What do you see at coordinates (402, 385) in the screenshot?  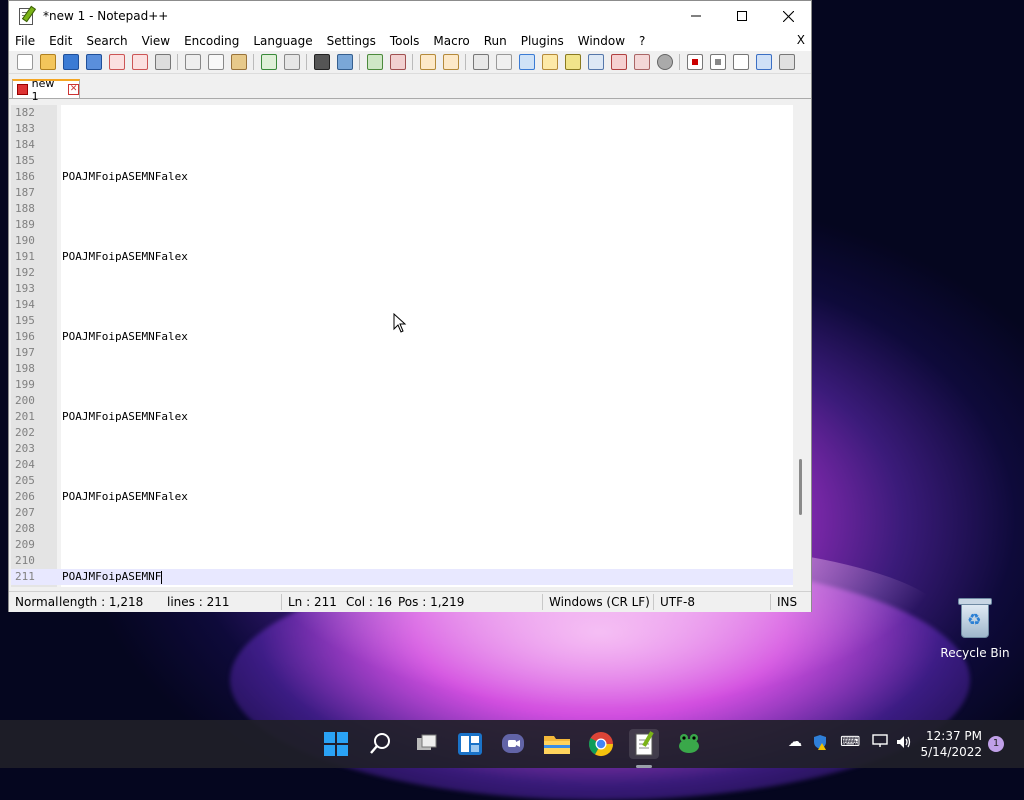 I see `editor-line: 199` at bounding box center [402, 385].